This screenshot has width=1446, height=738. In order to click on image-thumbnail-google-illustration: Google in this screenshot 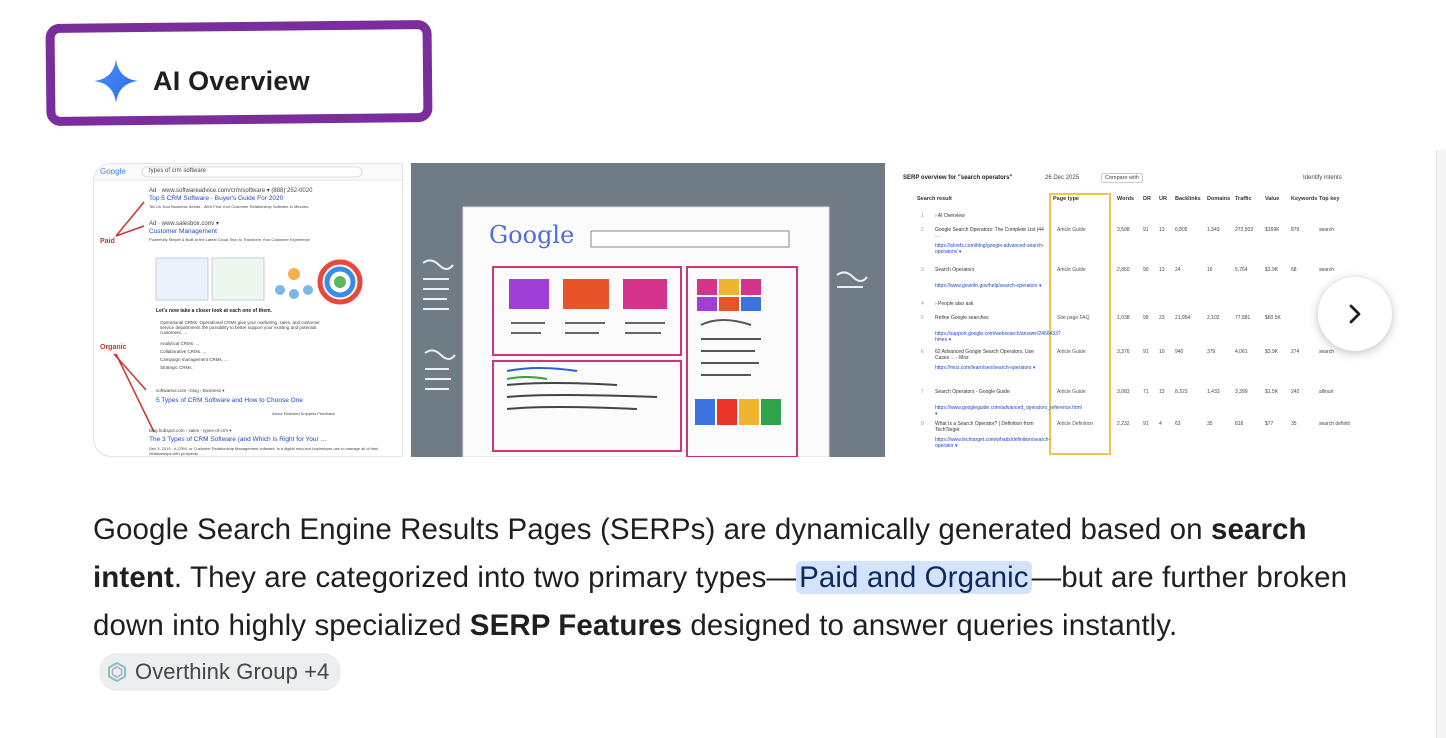, I will do `click(648, 310)`.